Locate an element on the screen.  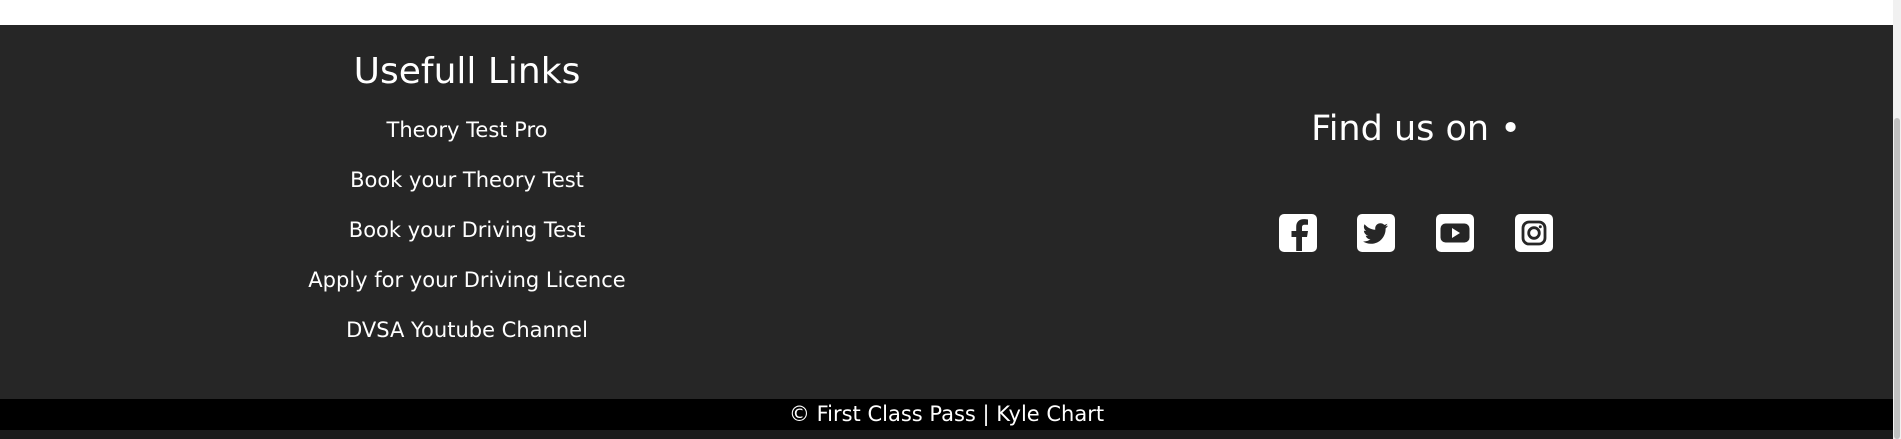
link-dvsa-youtube-channel: DVSA Youtube Channel is located at coordinates (467, 330).